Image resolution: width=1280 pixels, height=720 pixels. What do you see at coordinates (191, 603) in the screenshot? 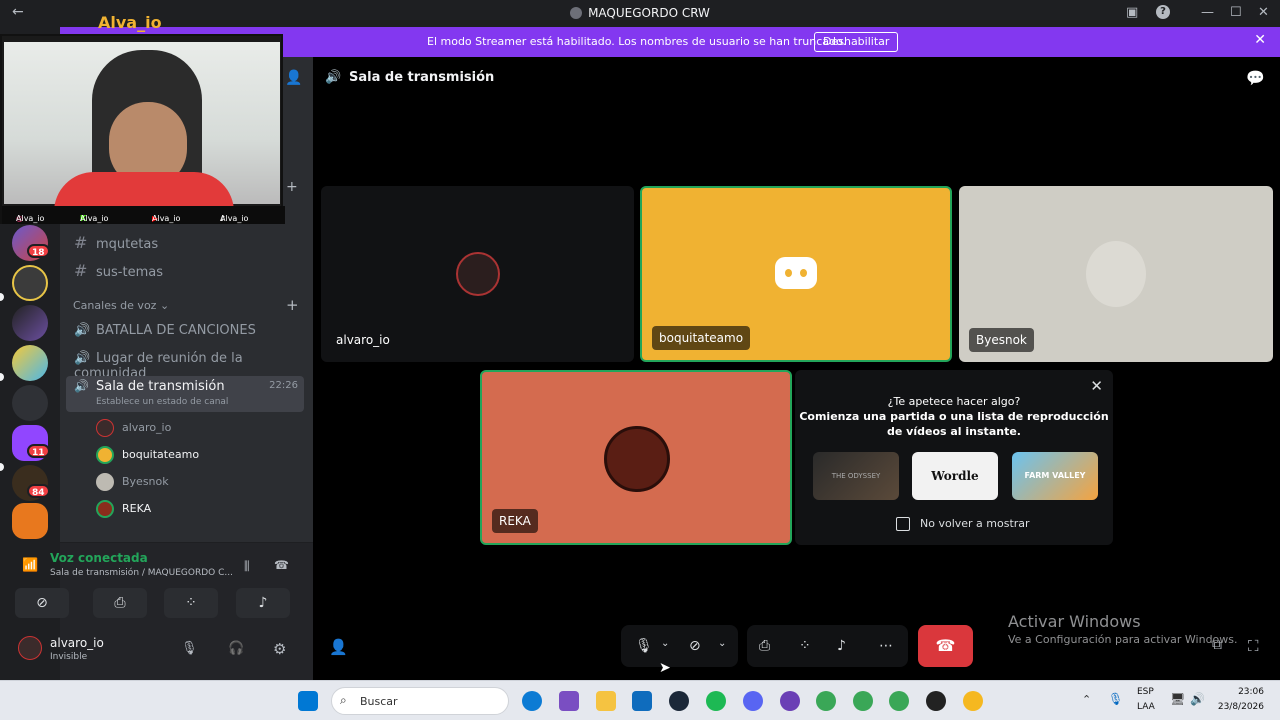
I see `activities-button: ⁘` at bounding box center [191, 603].